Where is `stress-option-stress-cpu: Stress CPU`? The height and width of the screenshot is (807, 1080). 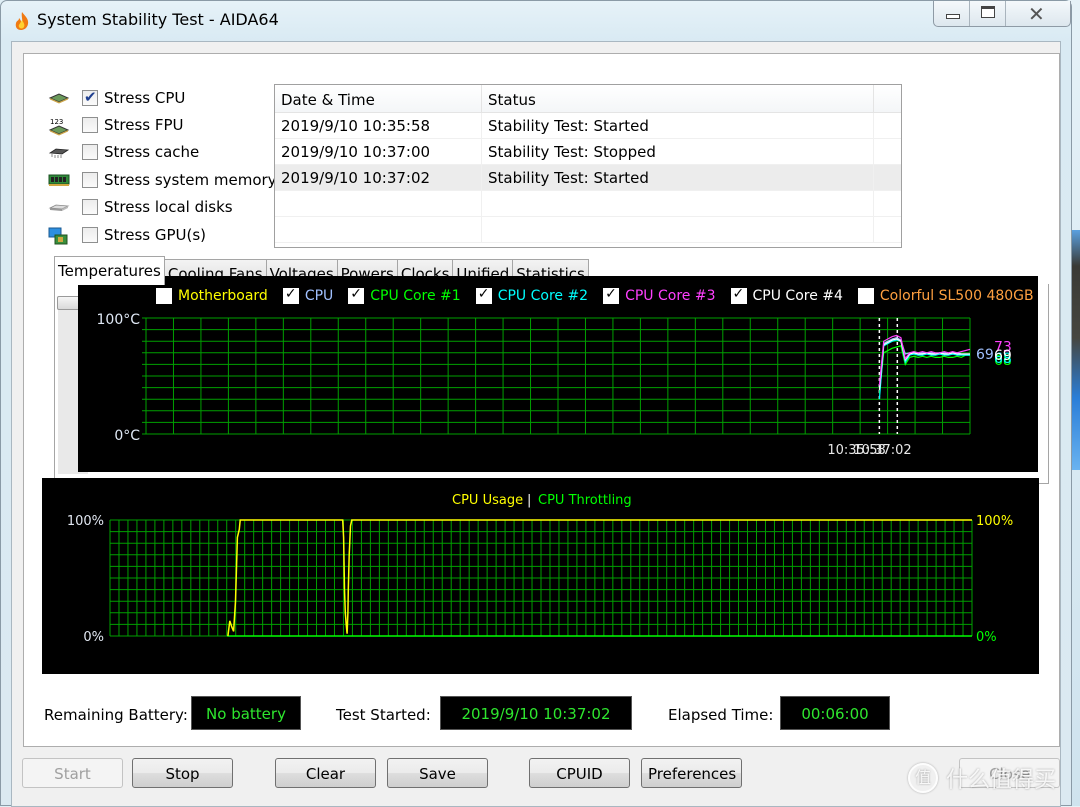 stress-option-stress-cpu: Stress CPU is located at coordinates (162, 97).